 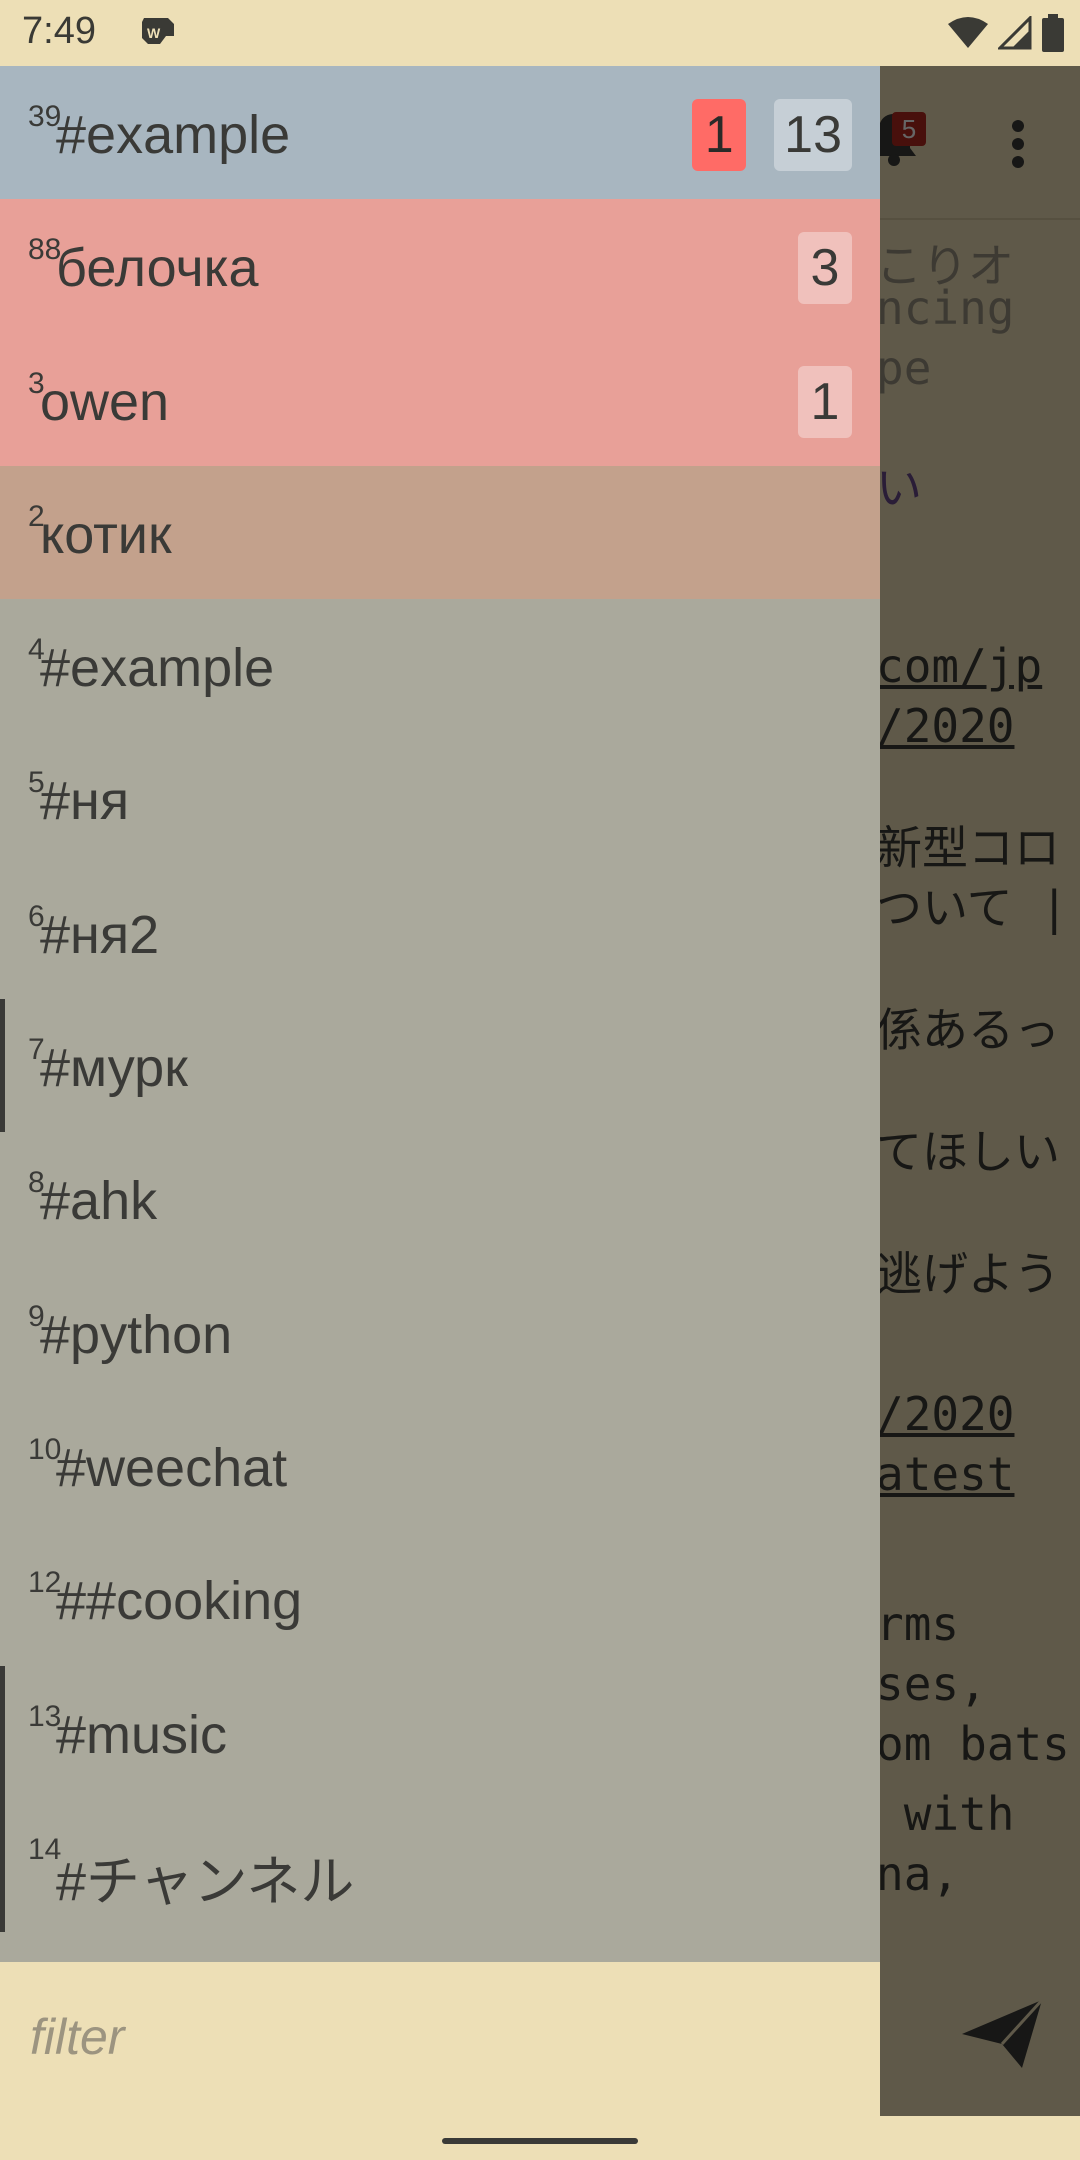 What do you see at coordinates (157, 268) in the screenshot?
I see `buffer-name: белочка` at bounding box center [157, 268].